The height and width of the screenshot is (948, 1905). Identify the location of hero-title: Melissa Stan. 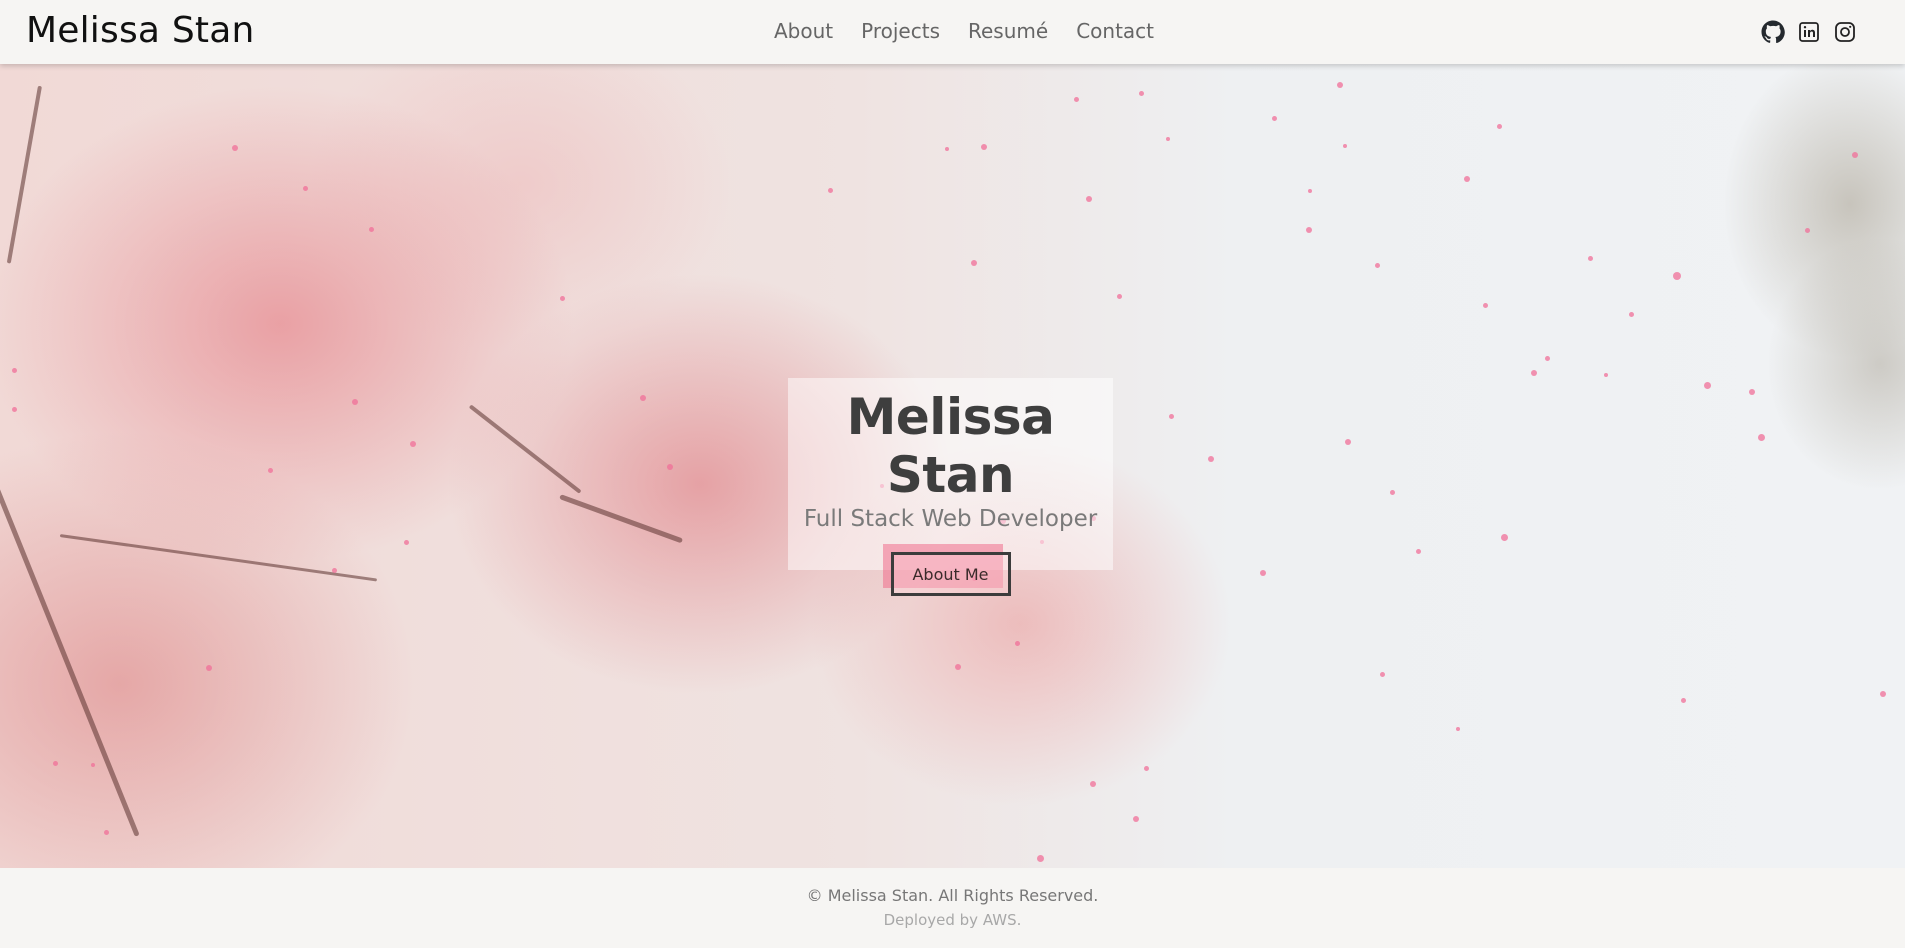
(950, 446).